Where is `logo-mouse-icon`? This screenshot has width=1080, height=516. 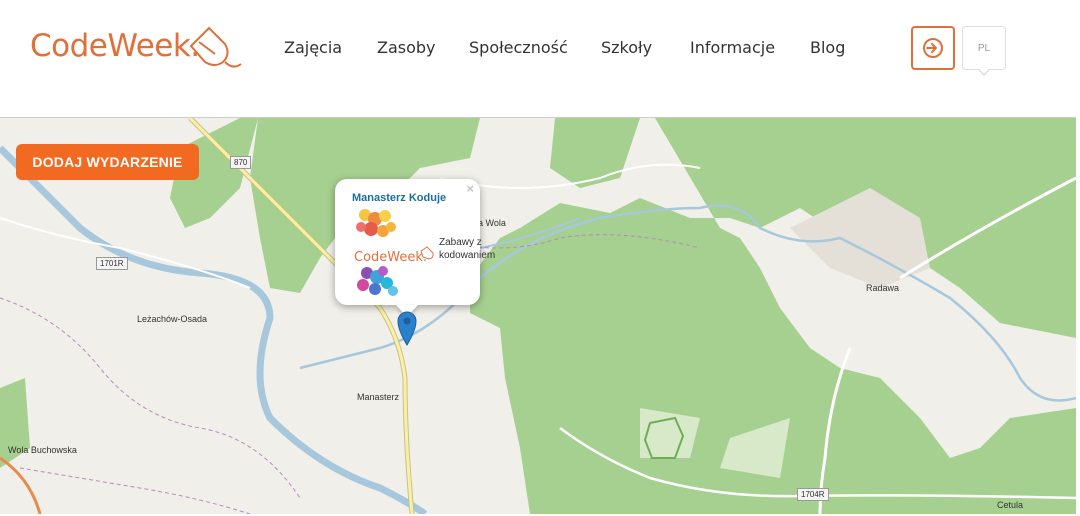 logo-mouse-icon is located at coordinates (215, 47).